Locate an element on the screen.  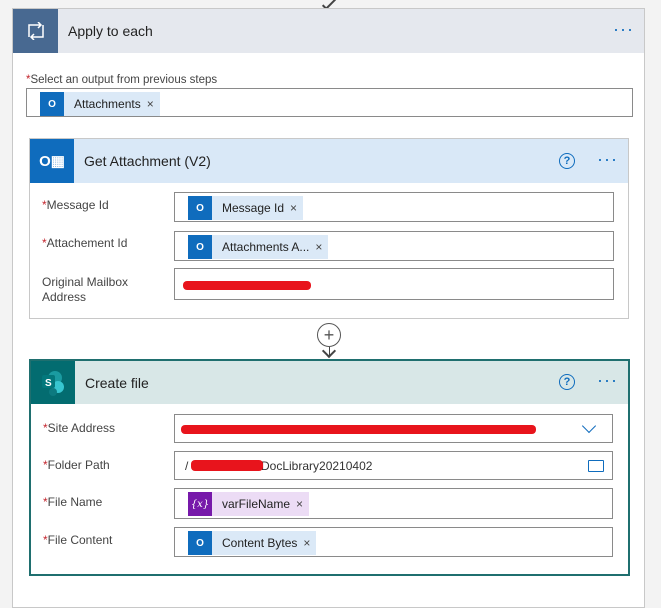
create-file-header: S Create file ? ··· is located at coordinates (329, 382).